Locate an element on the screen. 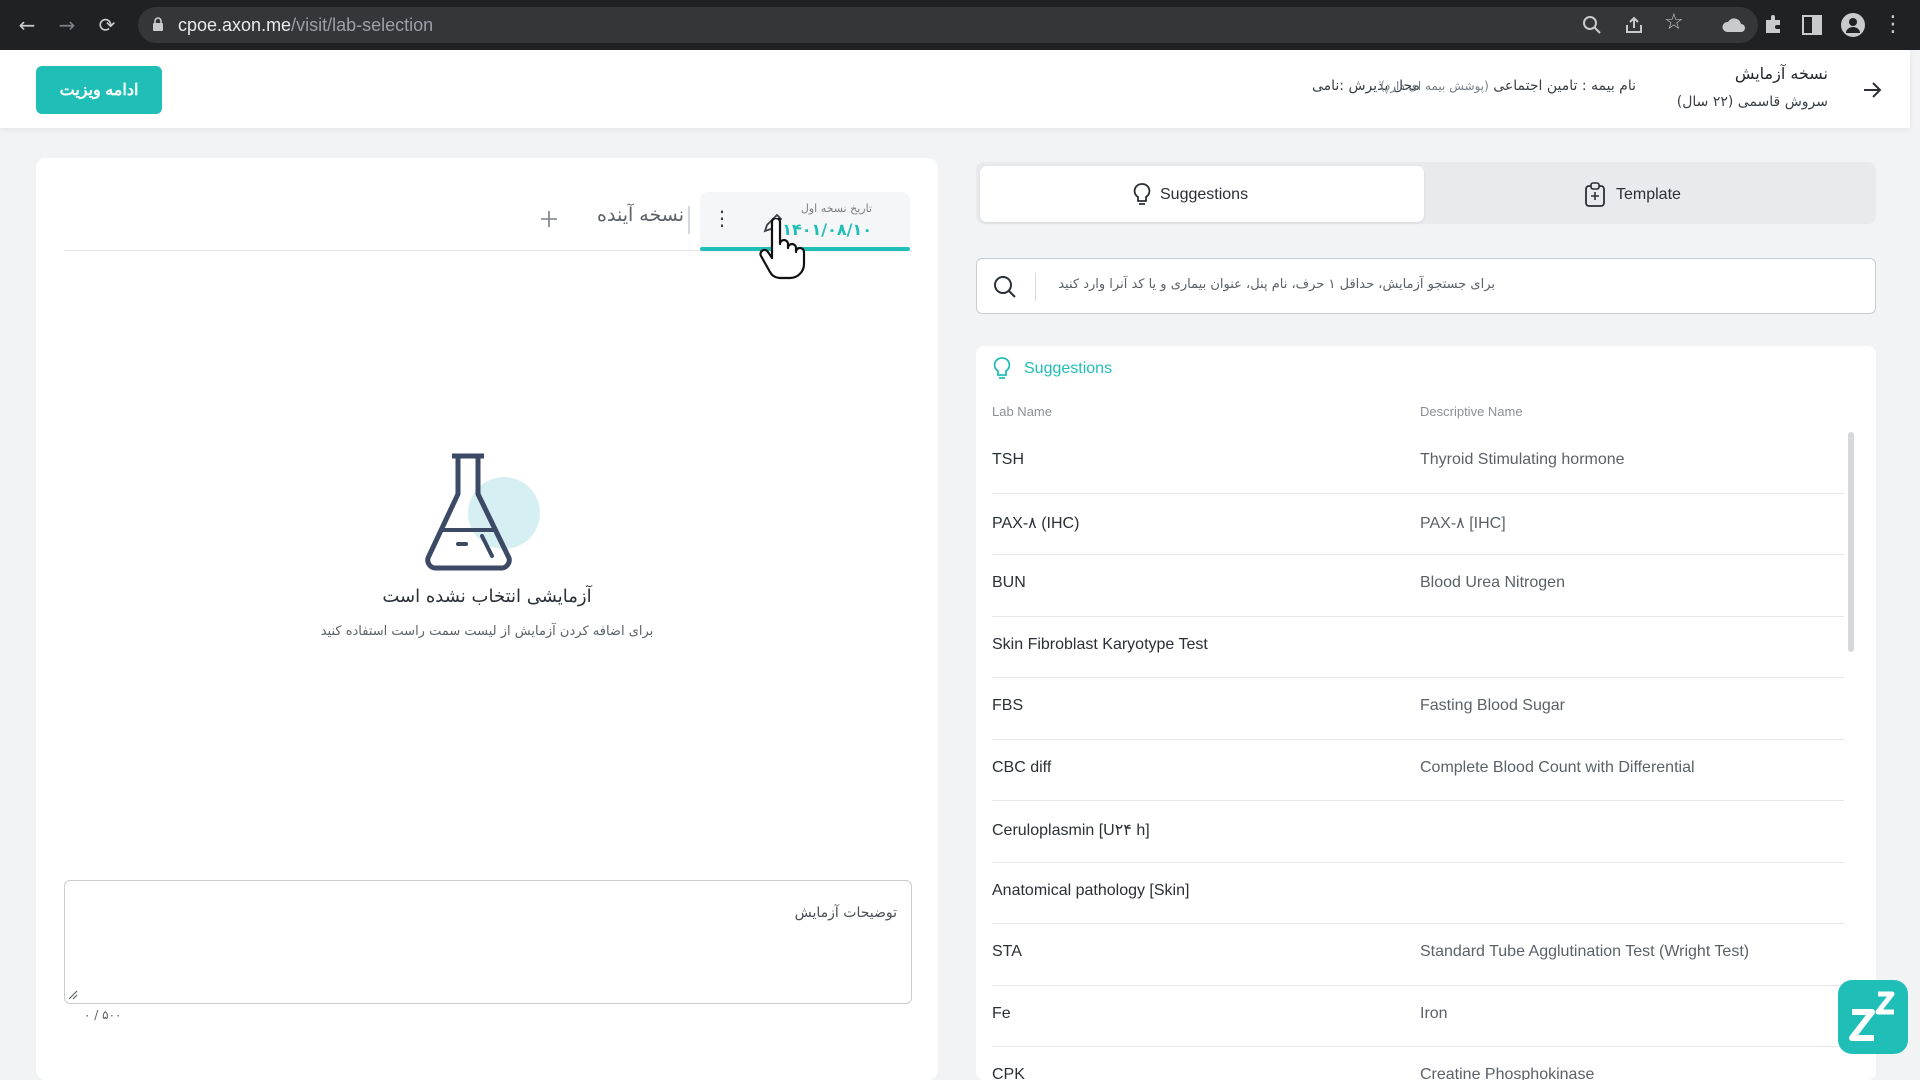 The image size is (1920, 1080). search-icon is located at coordinates (1005, 287).